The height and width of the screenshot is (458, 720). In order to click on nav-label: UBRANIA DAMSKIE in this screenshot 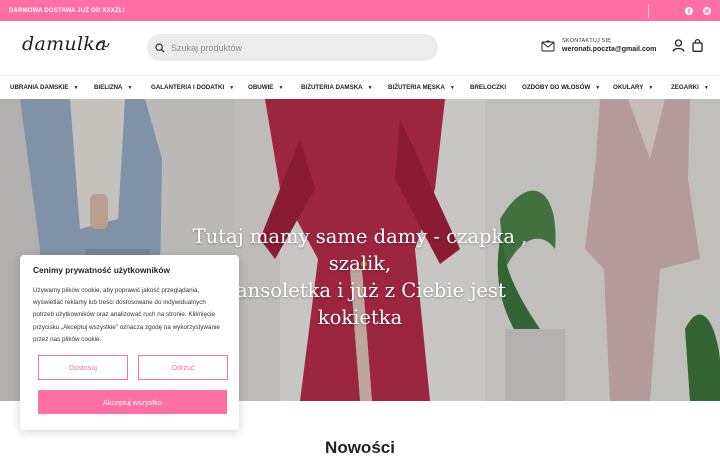, I will do `click(39, 87)`.